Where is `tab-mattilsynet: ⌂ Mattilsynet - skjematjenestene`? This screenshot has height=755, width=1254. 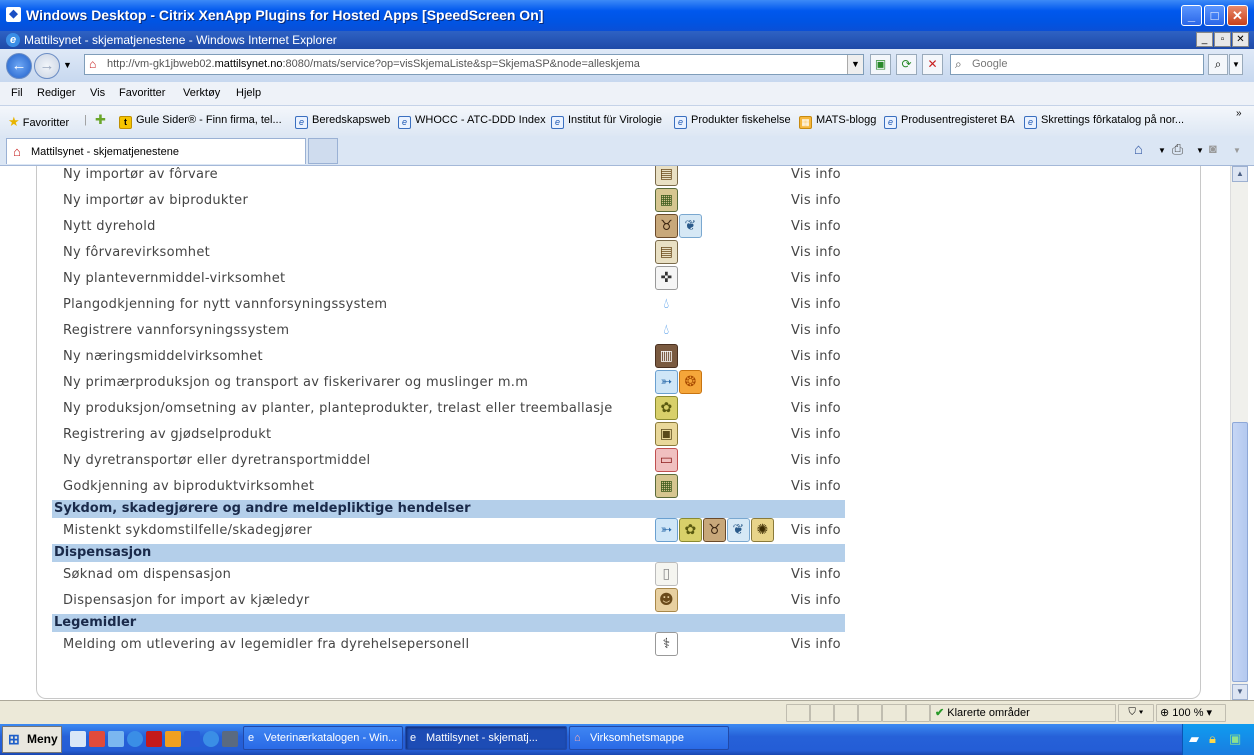 tab-mattilsynet: ⌂ Mattilsynet - skjematjenestene is located at coordinates (156, 151).